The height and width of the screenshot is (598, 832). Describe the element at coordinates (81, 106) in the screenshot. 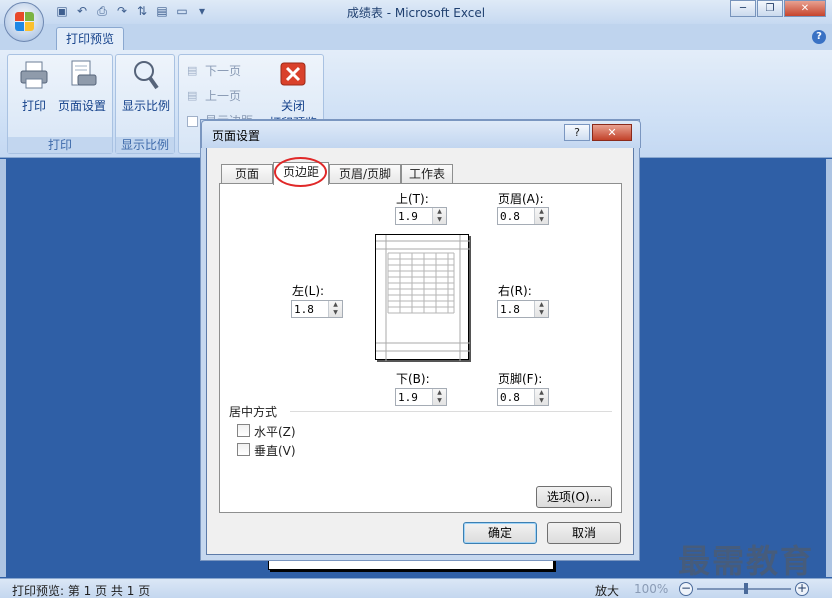

I see `page-setup-label: 页面设置` at that location.